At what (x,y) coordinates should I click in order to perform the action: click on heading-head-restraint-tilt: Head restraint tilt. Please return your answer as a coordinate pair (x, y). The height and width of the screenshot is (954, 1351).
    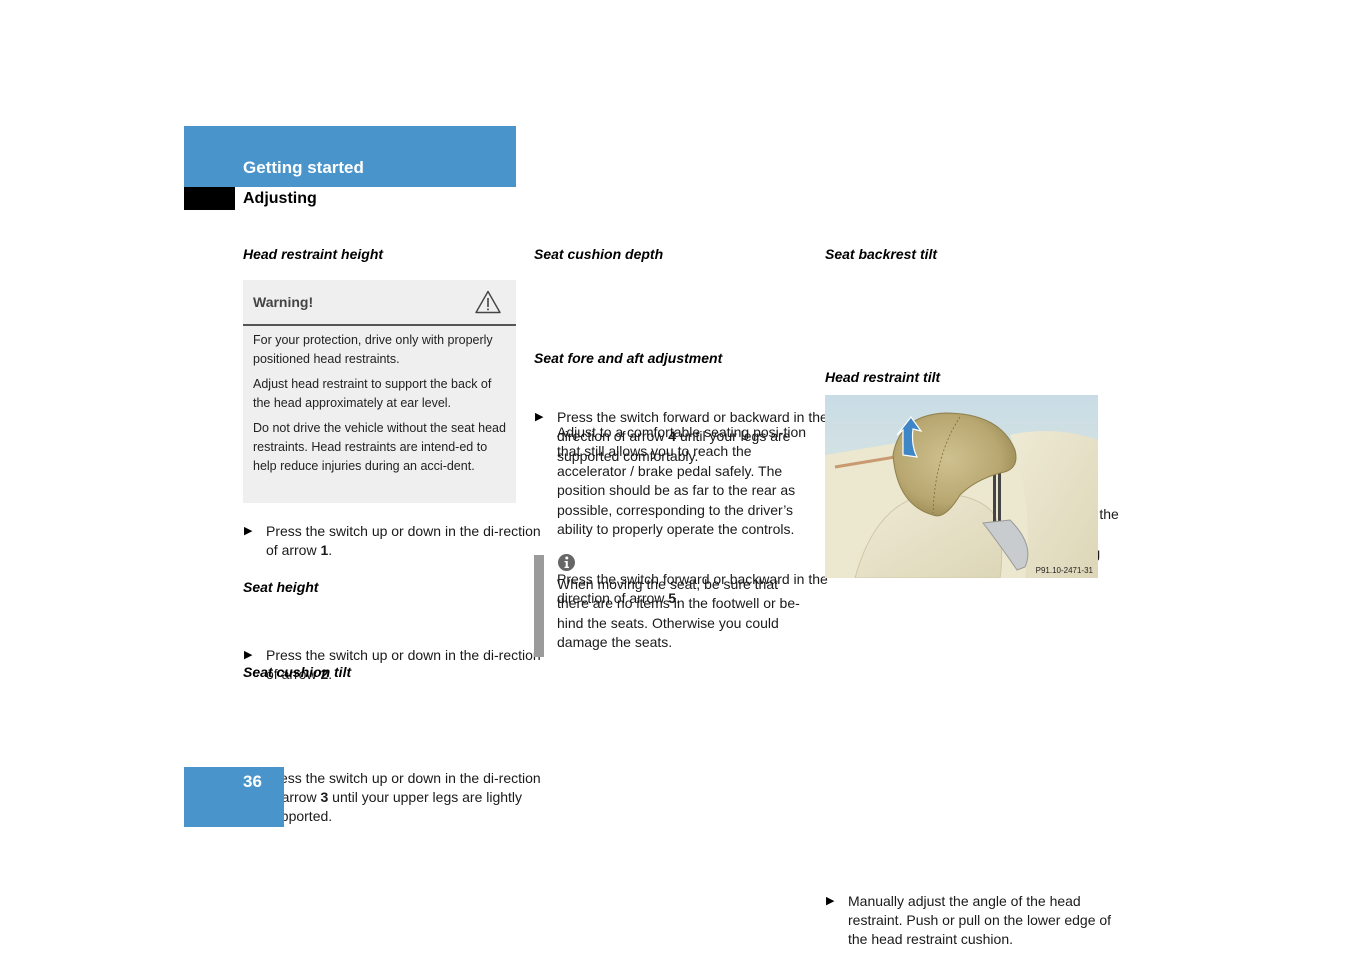
    Looking at the image, I should click on (883, 377).